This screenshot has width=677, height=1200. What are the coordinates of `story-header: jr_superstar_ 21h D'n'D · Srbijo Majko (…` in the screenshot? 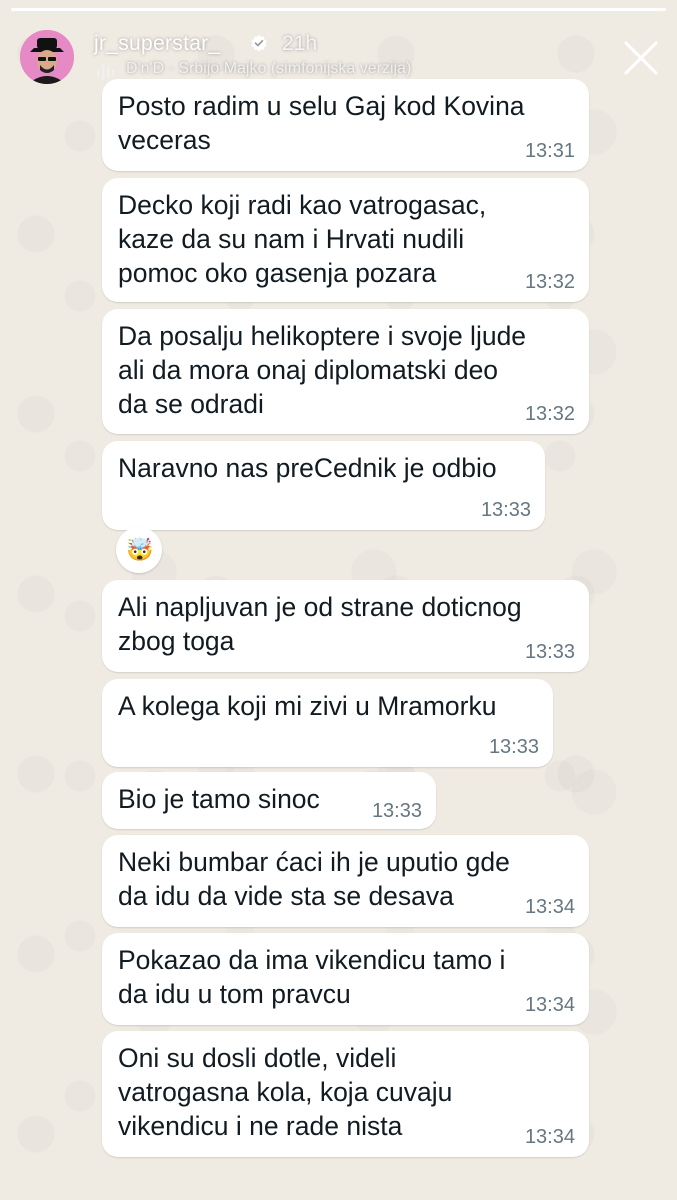 It's located at (338, 56).